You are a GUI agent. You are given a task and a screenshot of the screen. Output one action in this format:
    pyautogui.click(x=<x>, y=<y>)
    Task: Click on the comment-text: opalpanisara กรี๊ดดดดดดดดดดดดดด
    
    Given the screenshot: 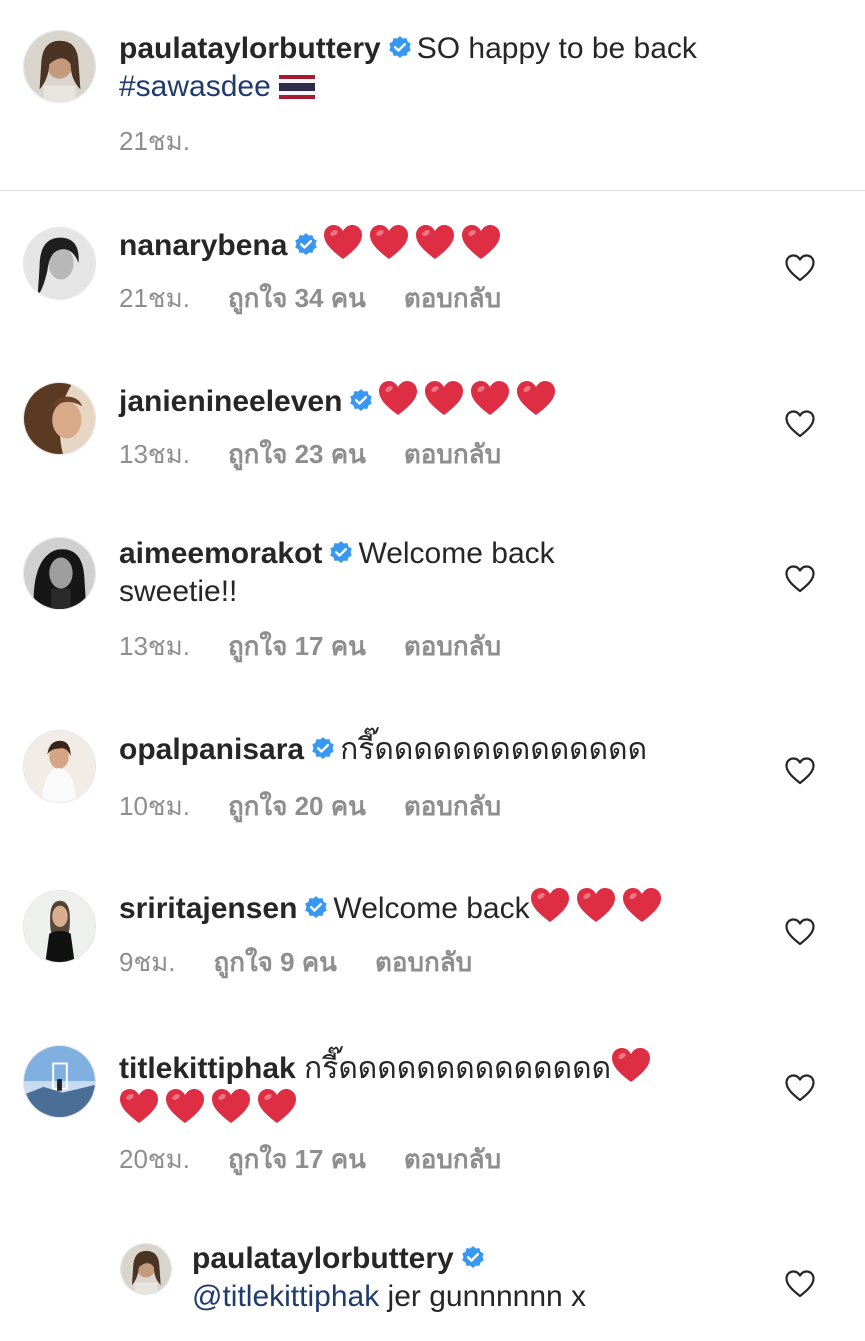 What is the action you would take?
    pyautogui.click(x=383, y=750)
    